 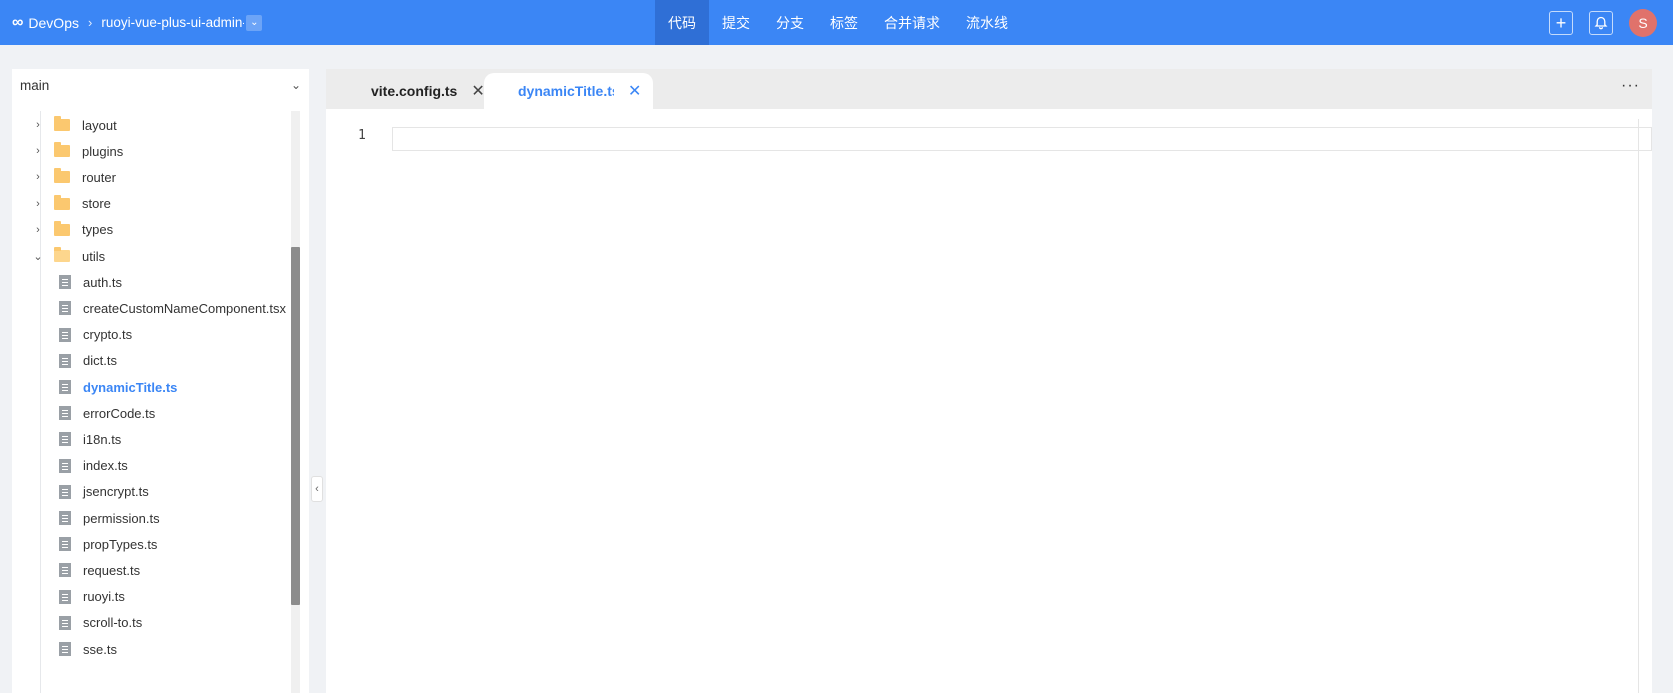 I want to click on tree-file: jsencrypt.ts, so click(x=104, y=492).